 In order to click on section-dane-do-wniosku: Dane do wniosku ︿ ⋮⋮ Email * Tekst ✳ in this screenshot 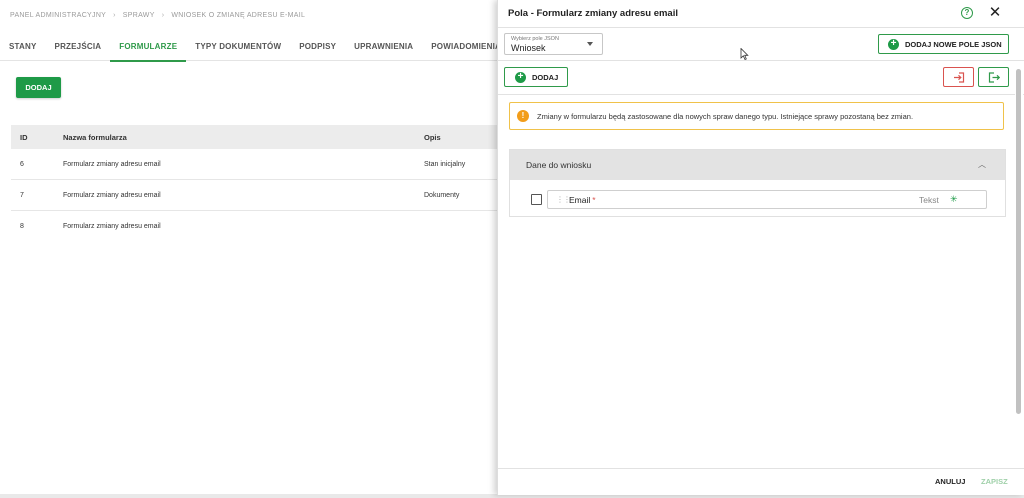, I will do `click(757, 183)`.